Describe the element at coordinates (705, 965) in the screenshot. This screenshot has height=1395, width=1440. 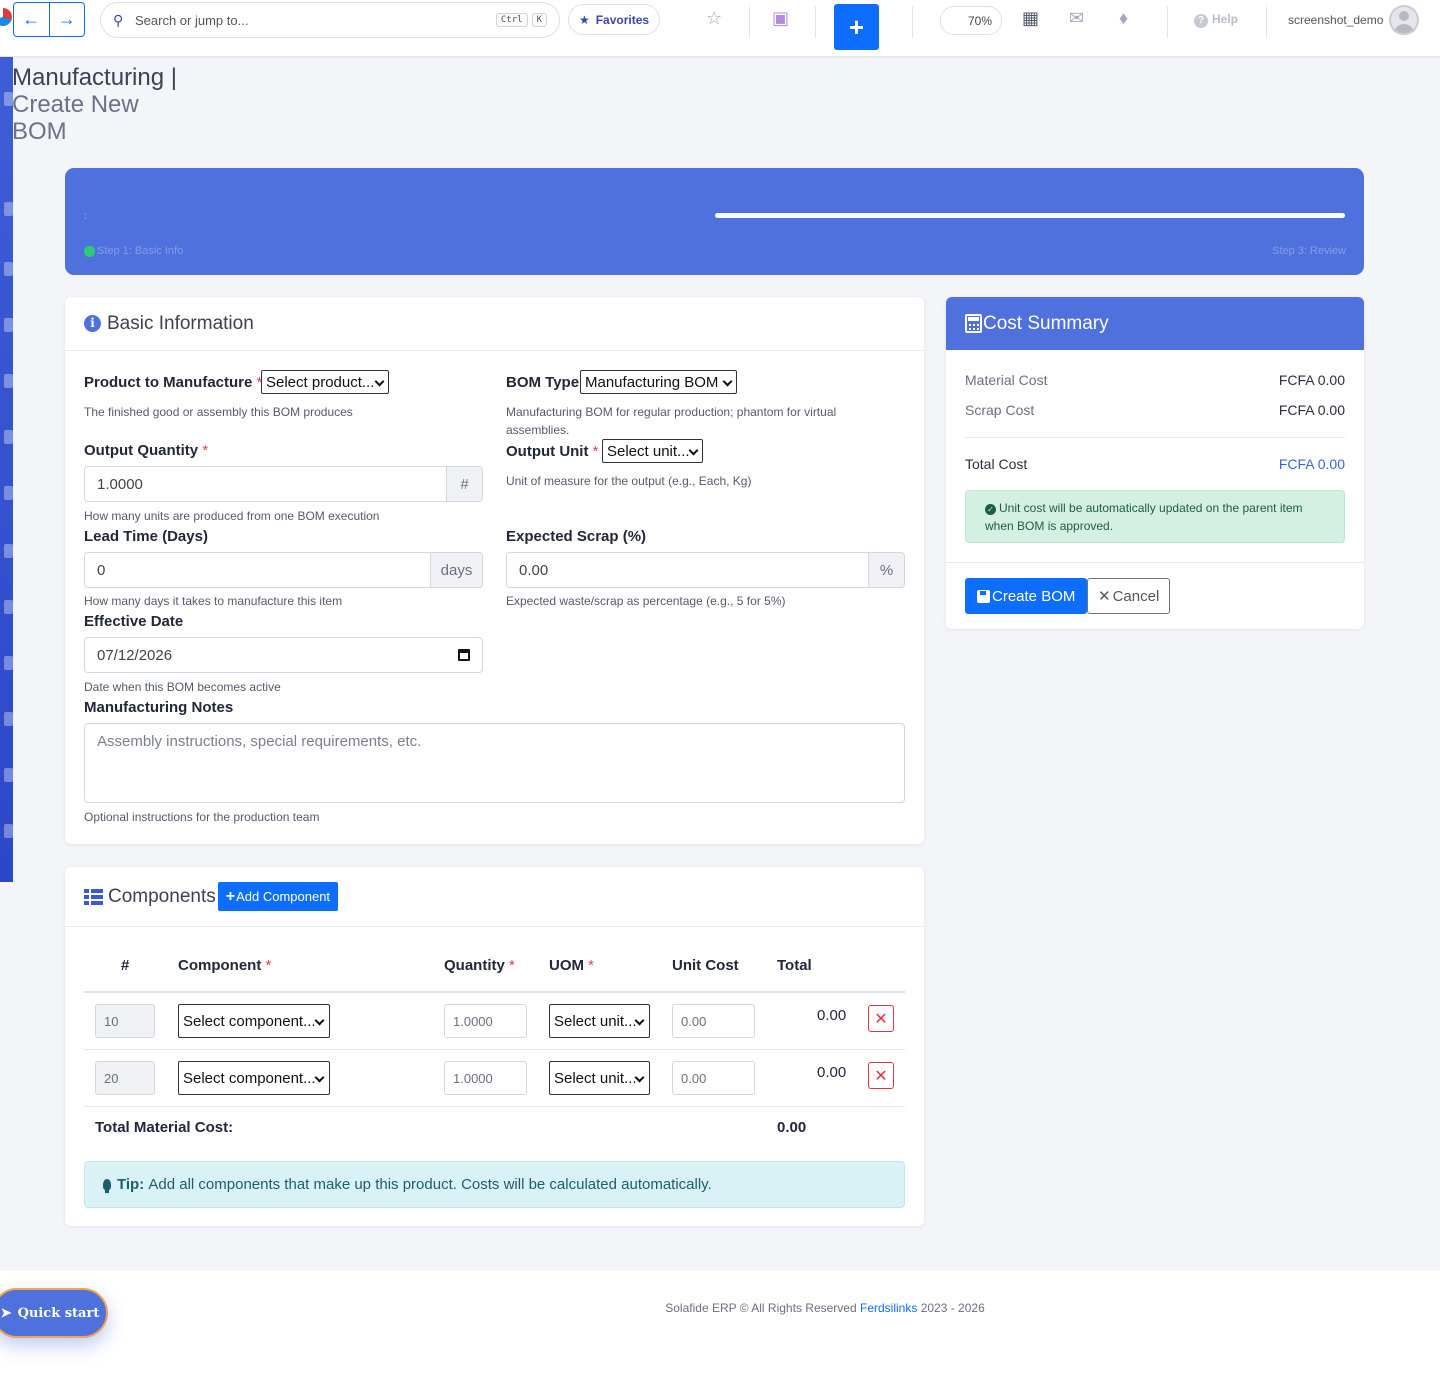
I see `col-header-unit-cost: Unit Cost` at that location.